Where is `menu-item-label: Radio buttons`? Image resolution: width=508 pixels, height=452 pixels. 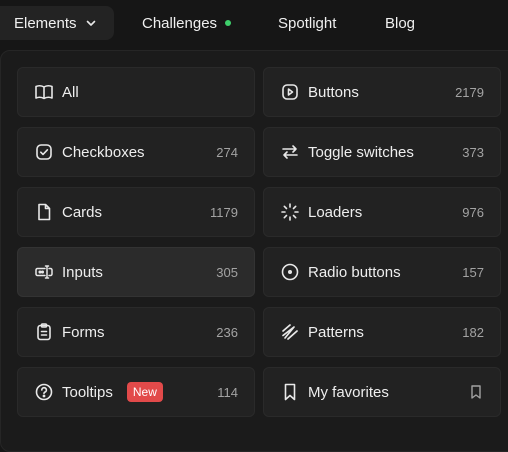
menu-item-label: Radio buttons is located at coordinates (354, 272).